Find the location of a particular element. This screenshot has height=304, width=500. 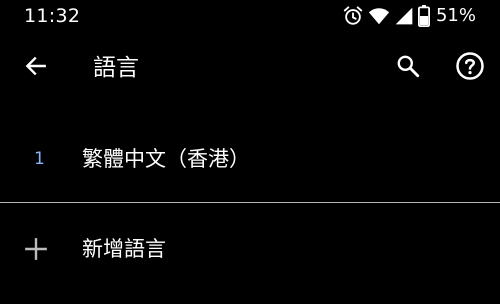

language-index: 1 is located at coordinates (39, 159).